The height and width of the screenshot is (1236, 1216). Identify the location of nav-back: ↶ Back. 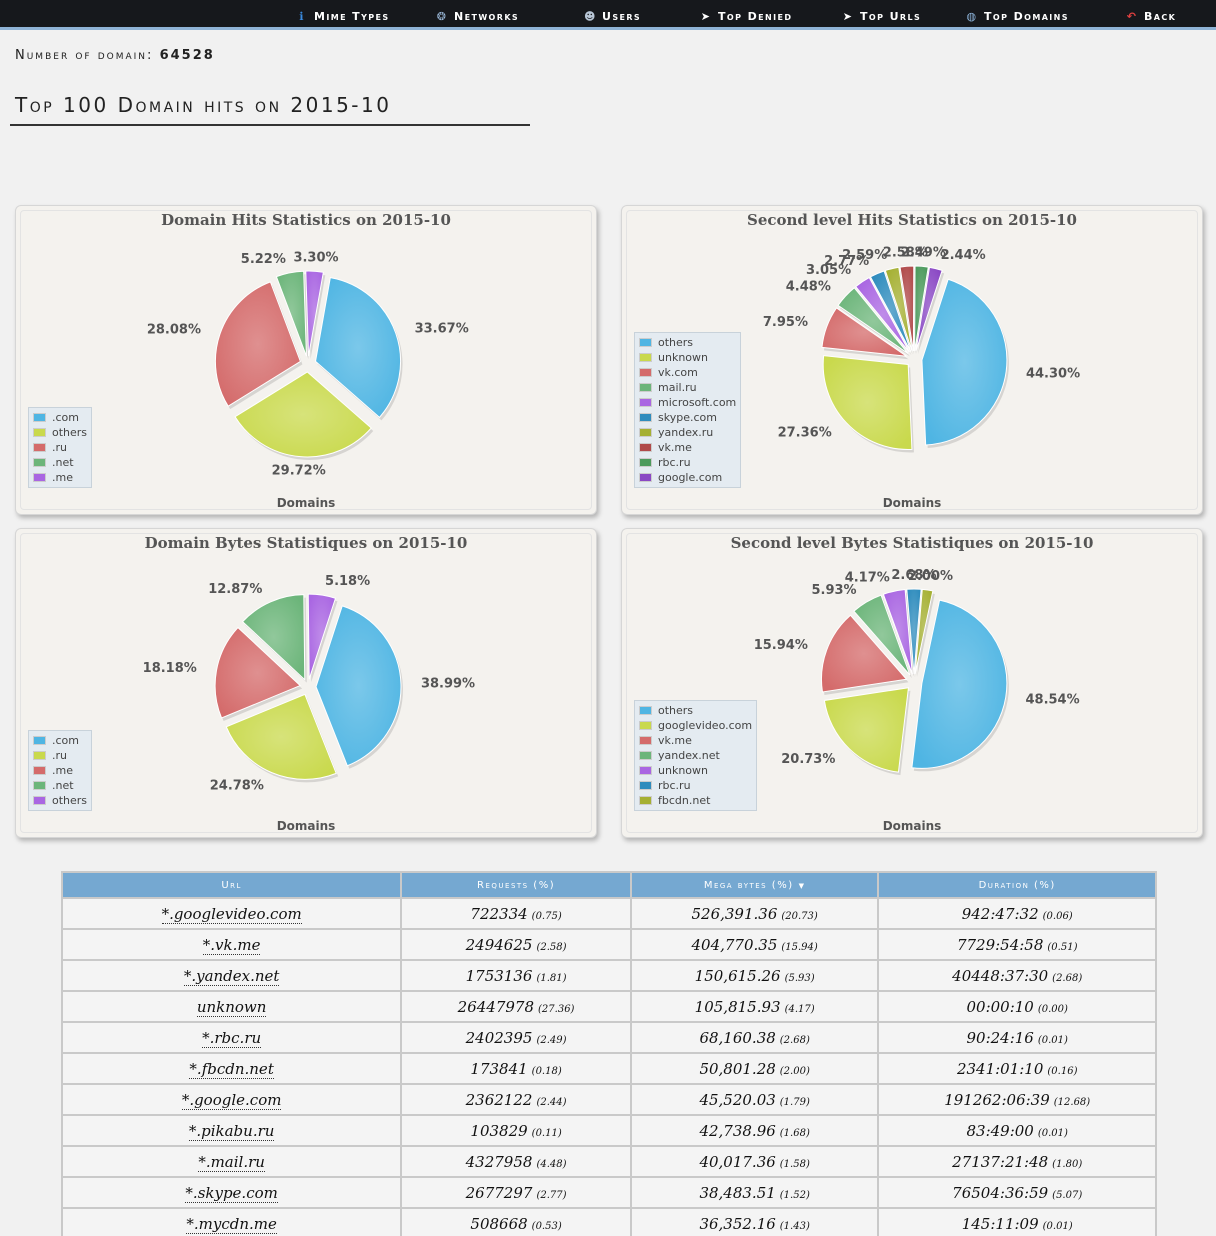
(1151, 16).